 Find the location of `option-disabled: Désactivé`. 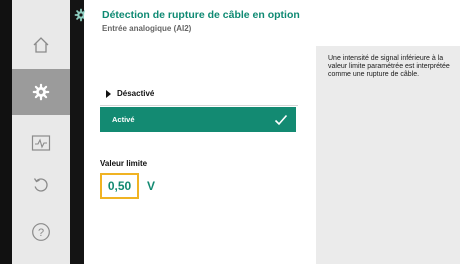

option-disabled: Désactivé is located at coordinates (199, 94).